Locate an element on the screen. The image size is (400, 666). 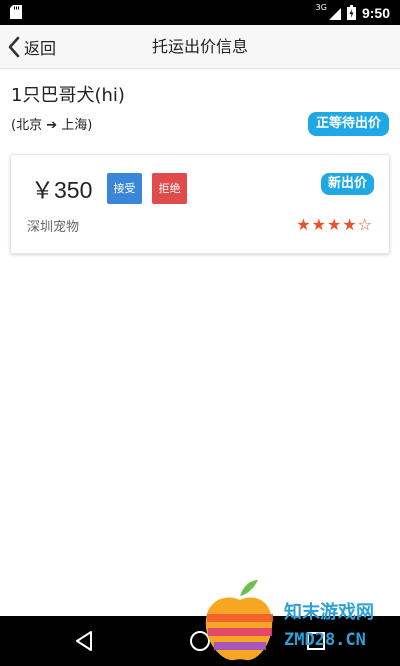
chevron-left-icon is located at coordinates (14, 47).